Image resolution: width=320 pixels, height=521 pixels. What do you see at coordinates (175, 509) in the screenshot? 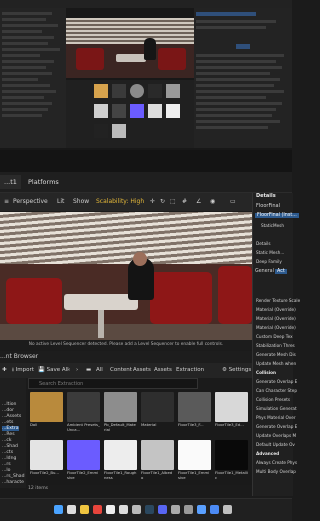
I see `terminal-icon` at bounding box center [175, 509].